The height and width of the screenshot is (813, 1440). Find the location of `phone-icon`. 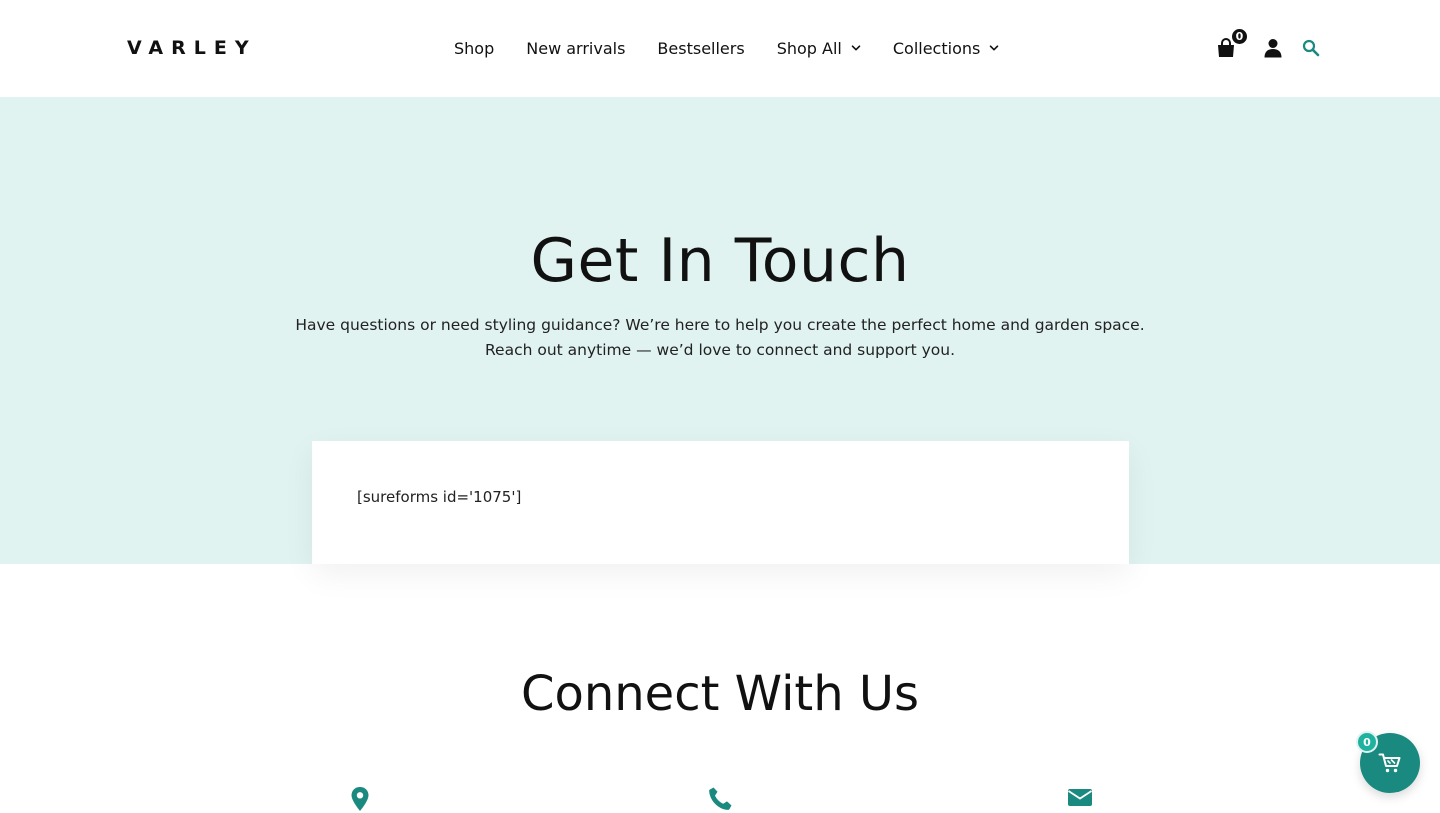

phone-icon is located at coordinates (720, 798).